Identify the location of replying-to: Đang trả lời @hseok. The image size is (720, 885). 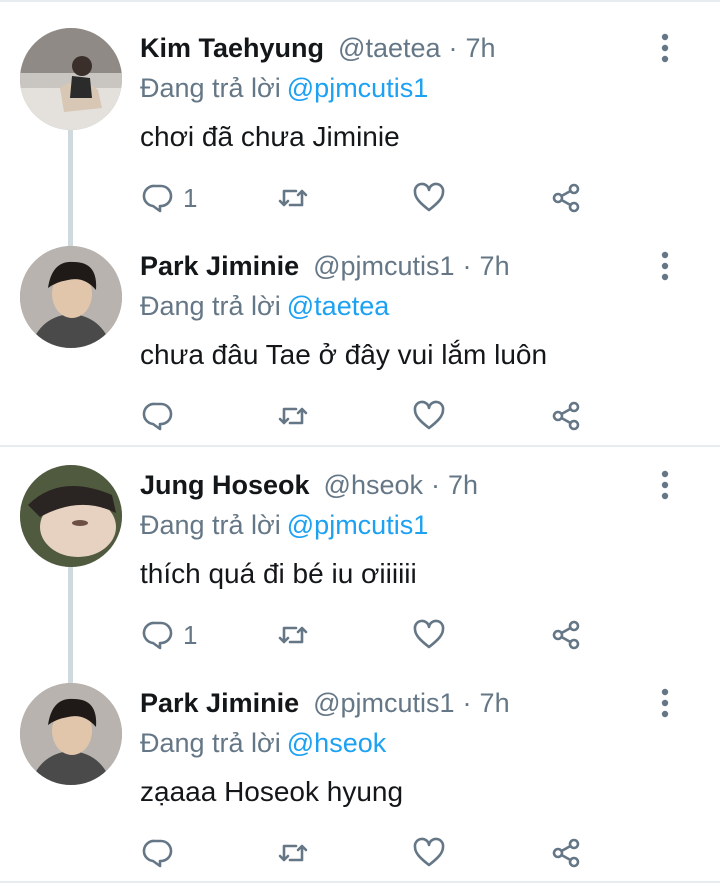
(263, 743).